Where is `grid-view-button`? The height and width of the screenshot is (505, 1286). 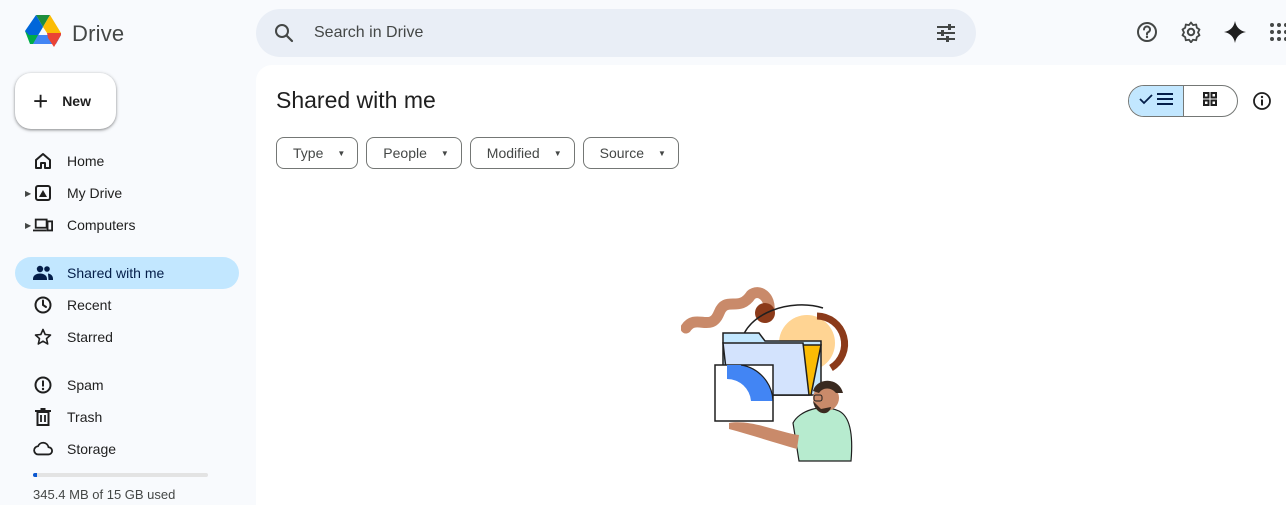 grid-view-button is located at coordinates (1211, 101).